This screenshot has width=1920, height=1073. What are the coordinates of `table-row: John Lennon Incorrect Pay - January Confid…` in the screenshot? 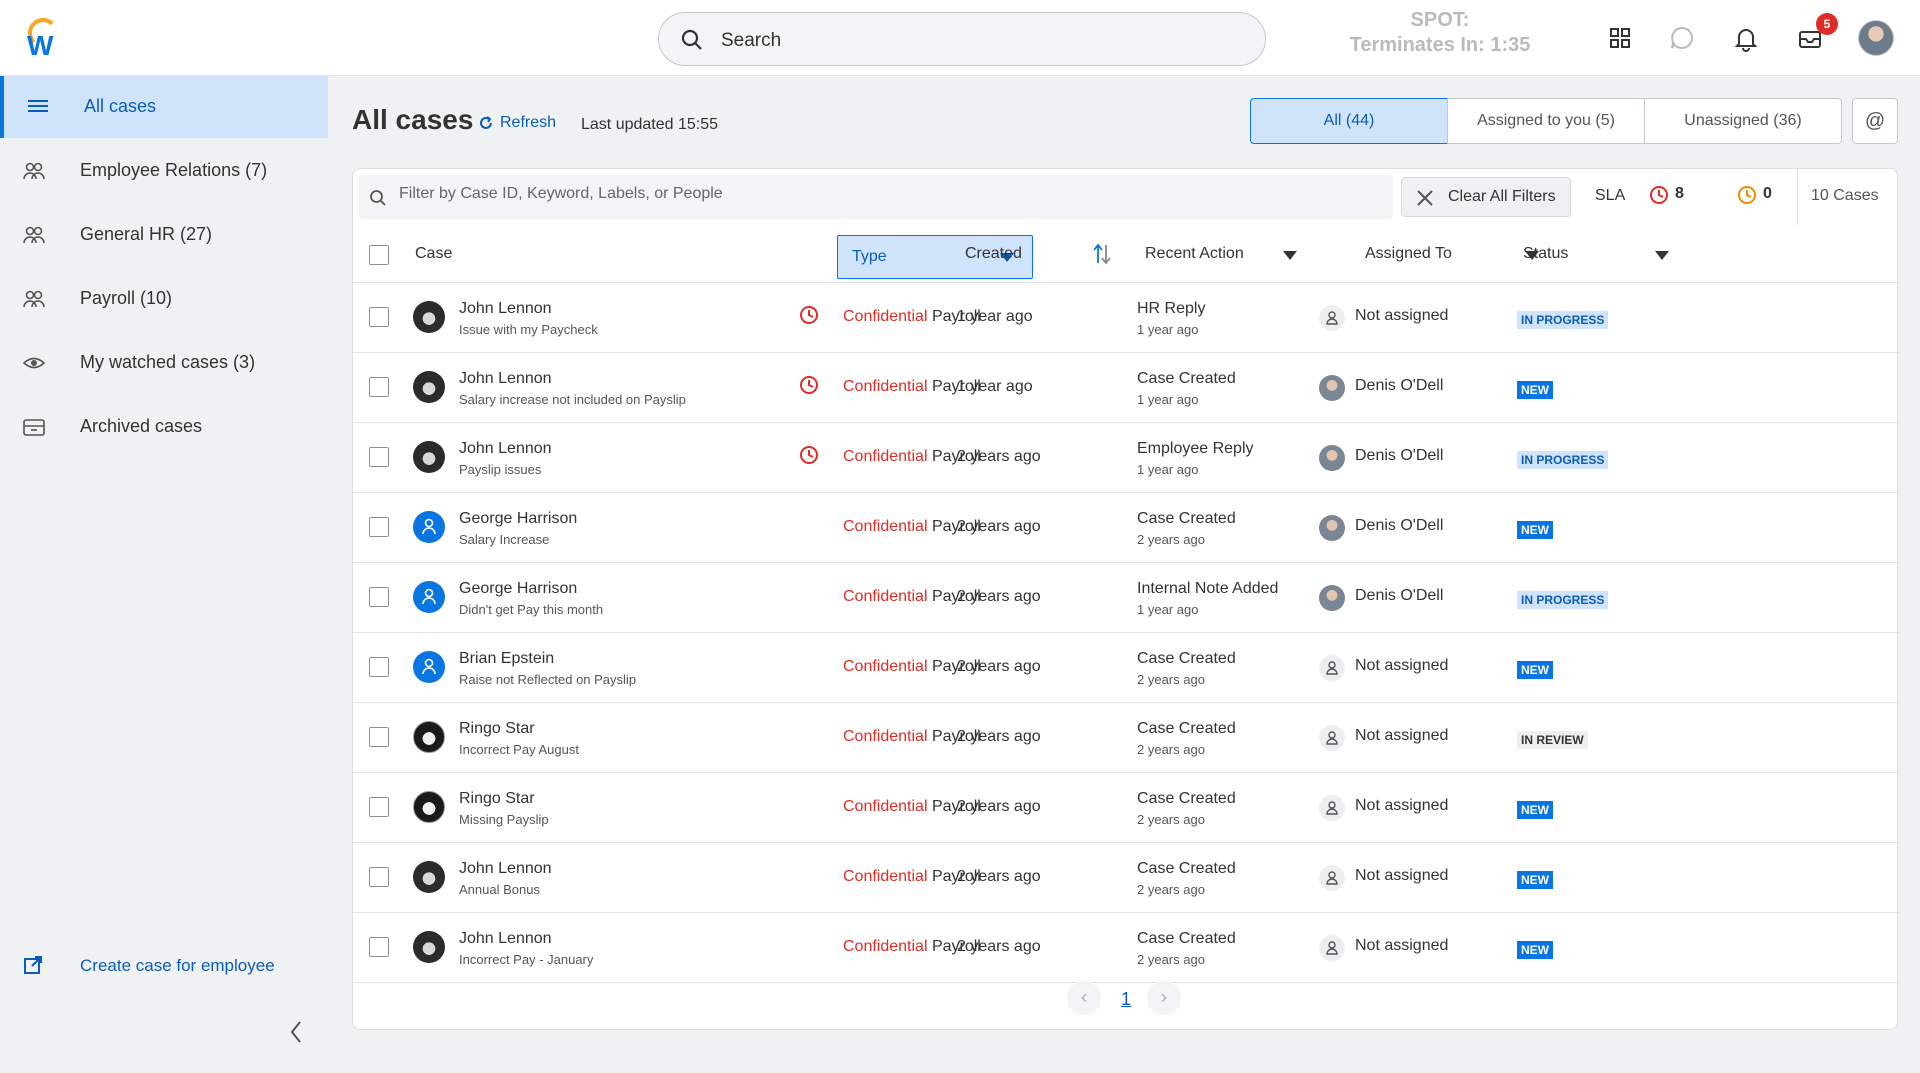 It's located at (1126, 948).